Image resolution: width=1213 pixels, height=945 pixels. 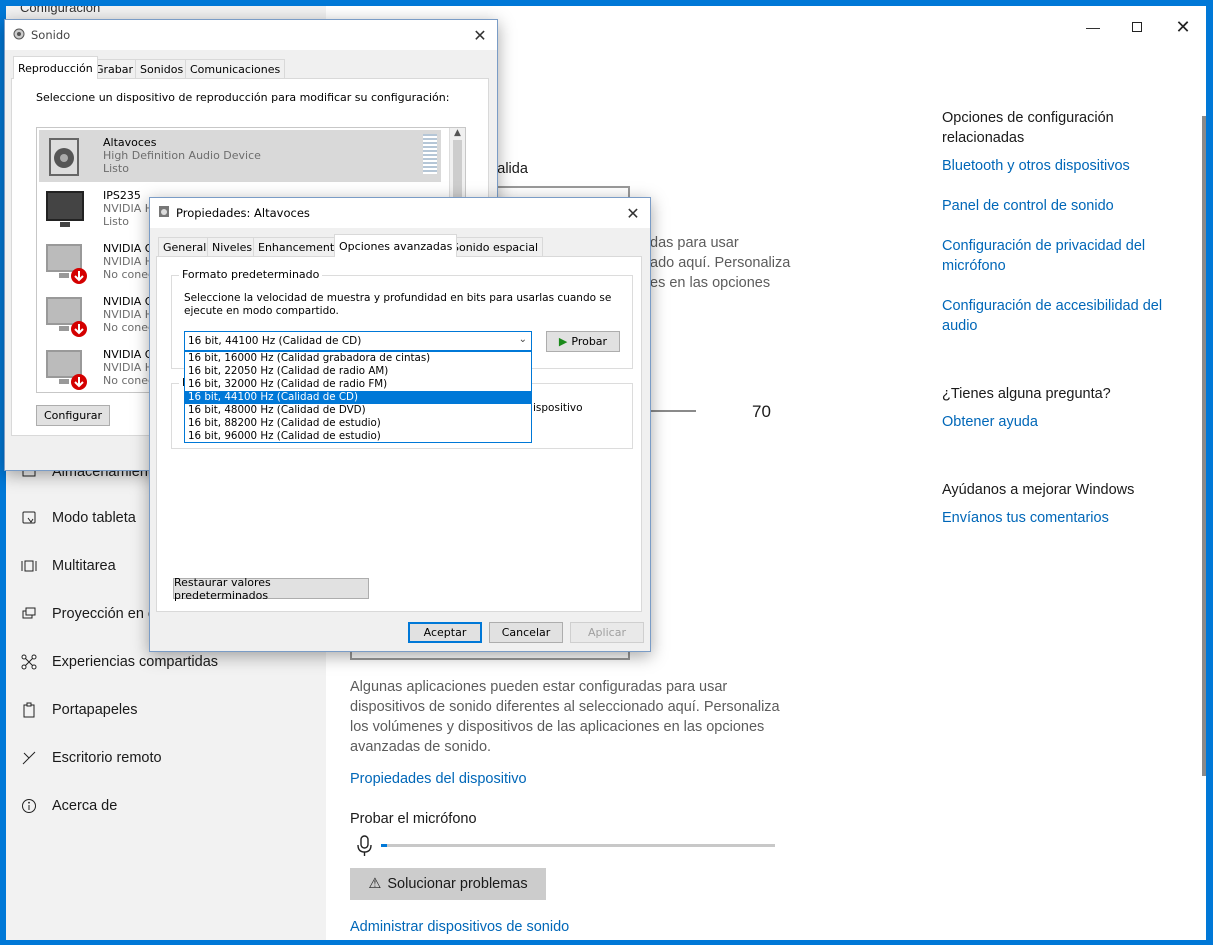 What do you see at coordinates (51, 35) in the screenshot?
I see `sound-dialog-title: Sonido` at bounding box center [51, 35].